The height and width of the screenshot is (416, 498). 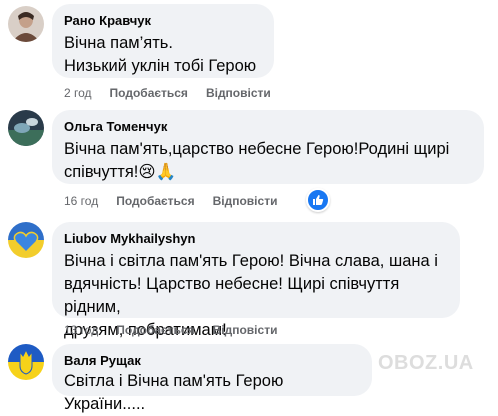 What do you see at coordinates (81, 201) in the screenshot?
I see `comment-time: 16 год` at bounding box center [81, 201].